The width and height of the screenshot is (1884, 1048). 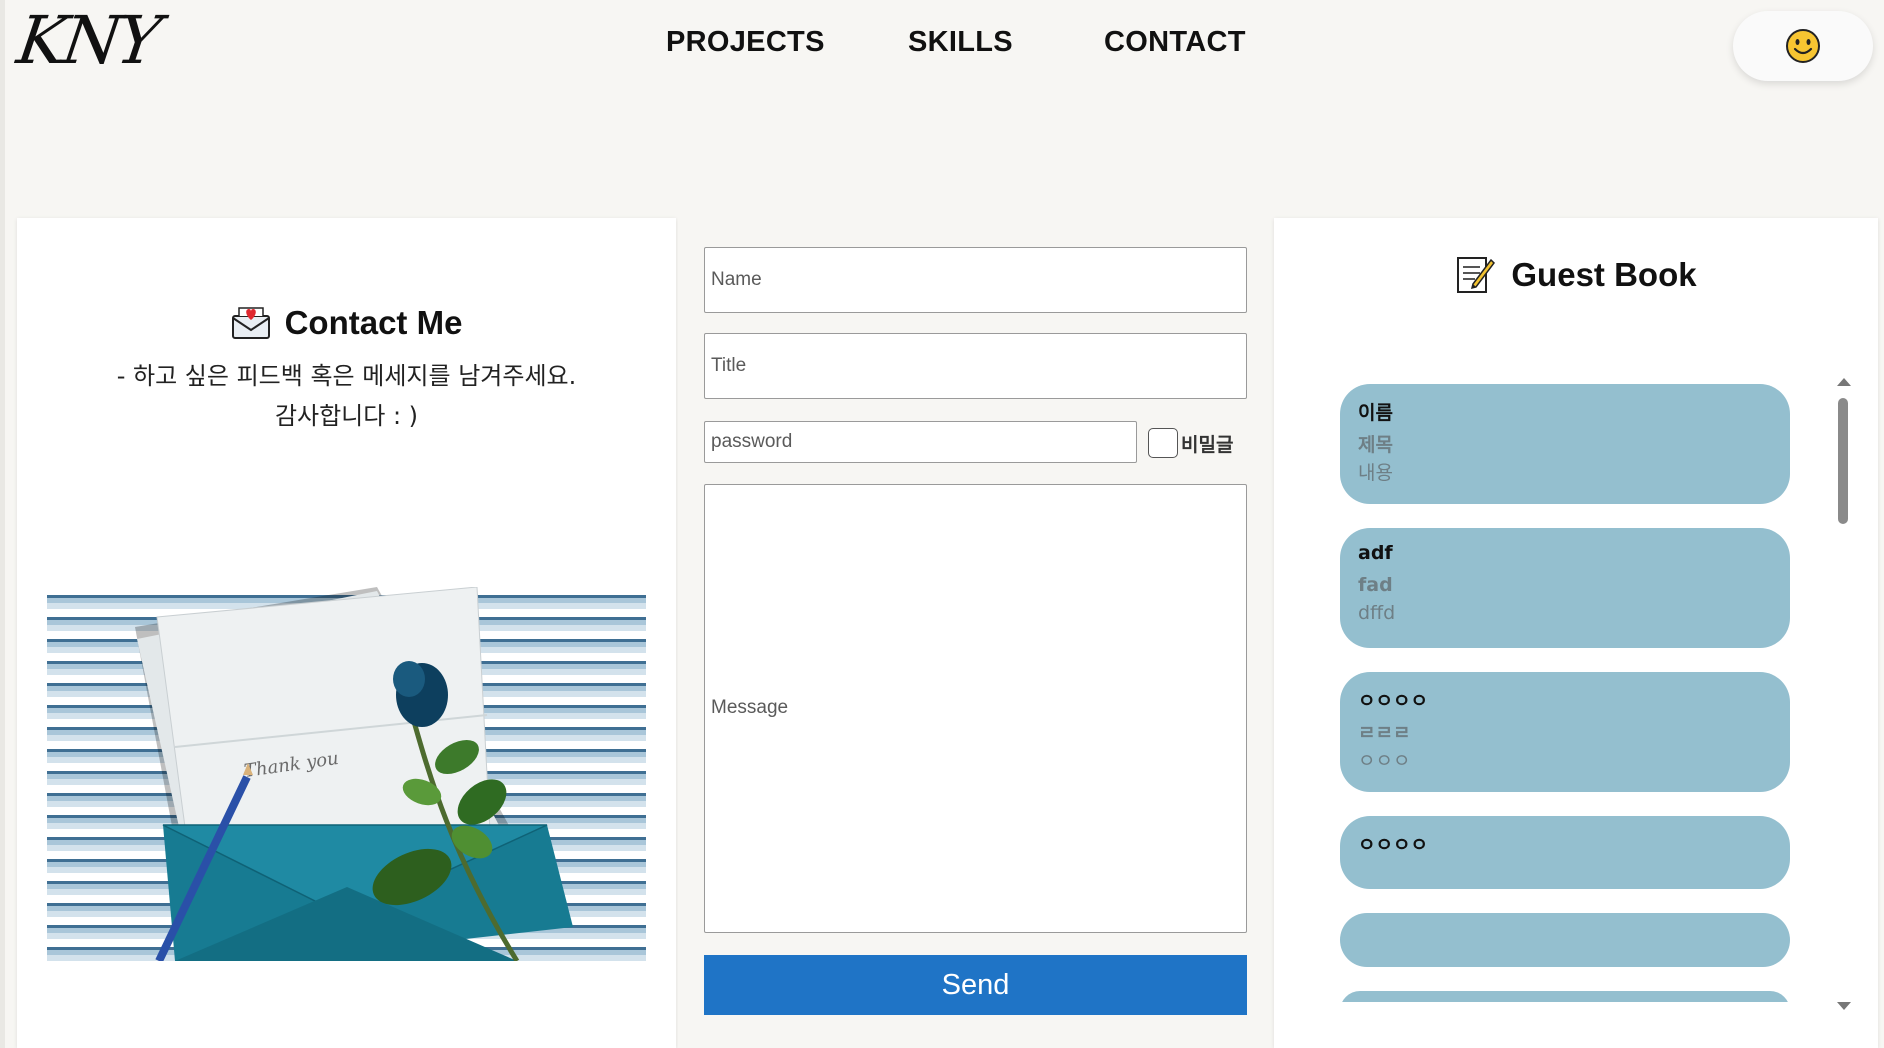 What do you see at coordinates (1375, 585) in the screenshot?
I see `entry-subject: fad` at bounding box center [1375, 585].